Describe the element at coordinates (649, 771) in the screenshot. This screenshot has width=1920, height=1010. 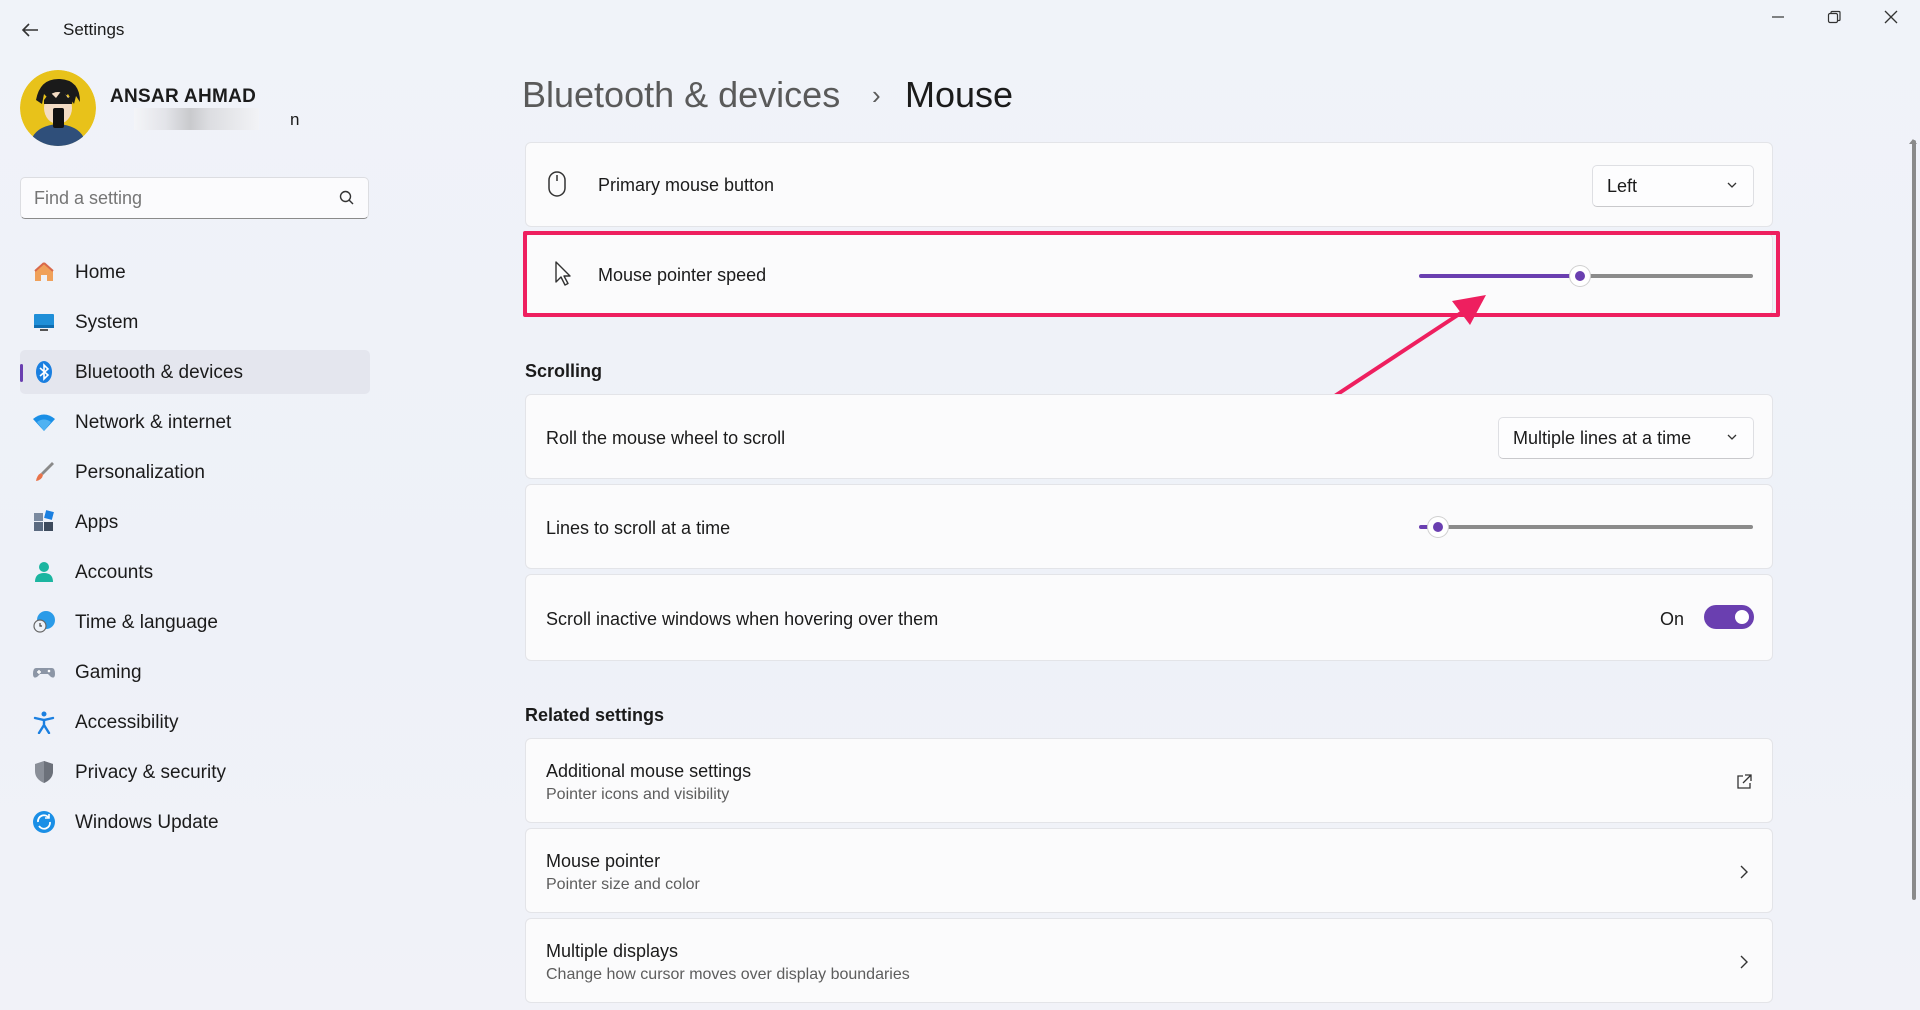
I see `related-item-title: Additional mouse settings` at that location.